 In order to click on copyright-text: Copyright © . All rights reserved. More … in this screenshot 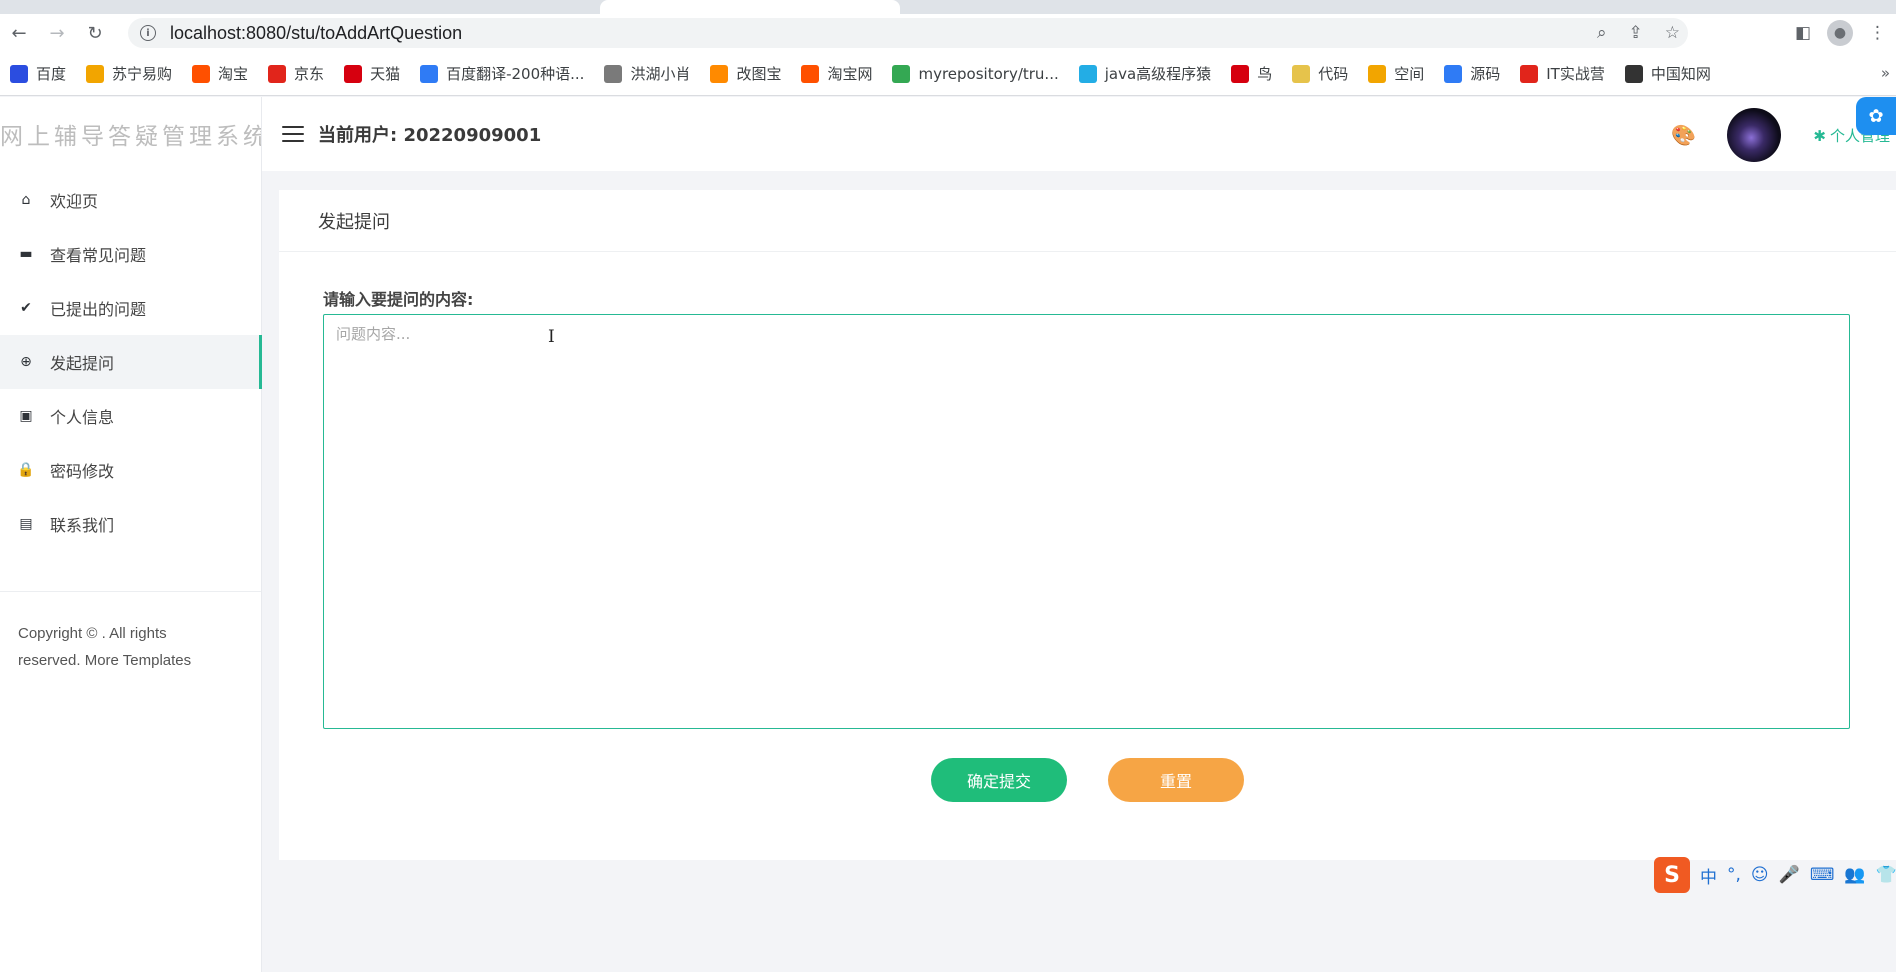, I will do `click(130, 633)`.